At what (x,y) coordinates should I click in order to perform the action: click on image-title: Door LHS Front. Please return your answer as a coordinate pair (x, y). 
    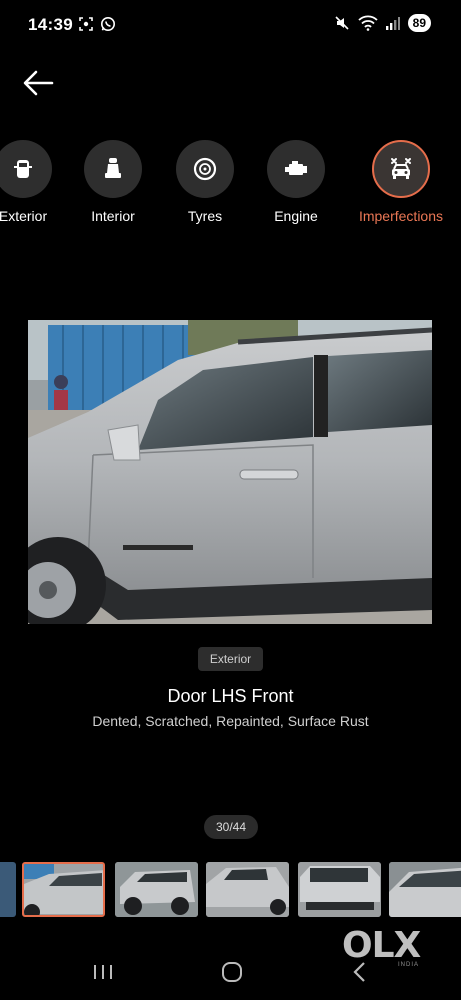
    Looking at the image, I should click on (230, 696).